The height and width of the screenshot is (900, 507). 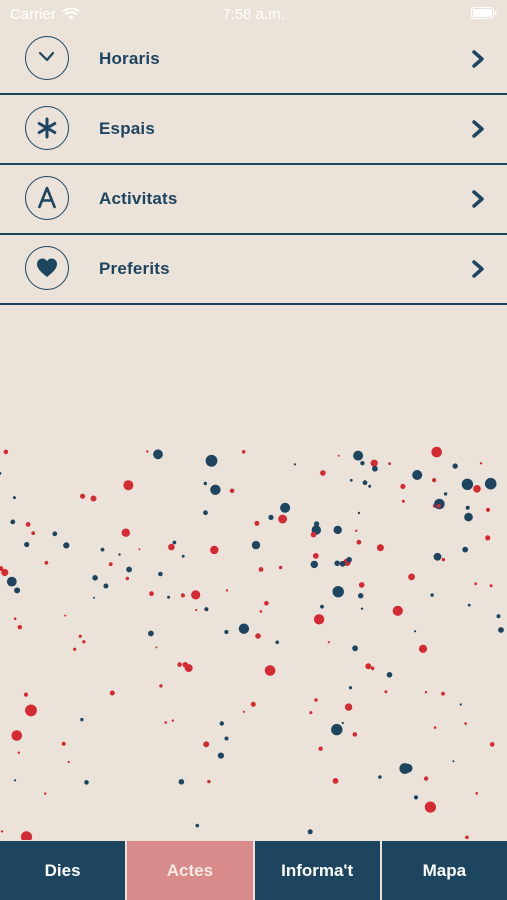 What do you see at coordinates (47, 268) in the screenshot?
I see `heart-icon` at bounding box center [47, 268].